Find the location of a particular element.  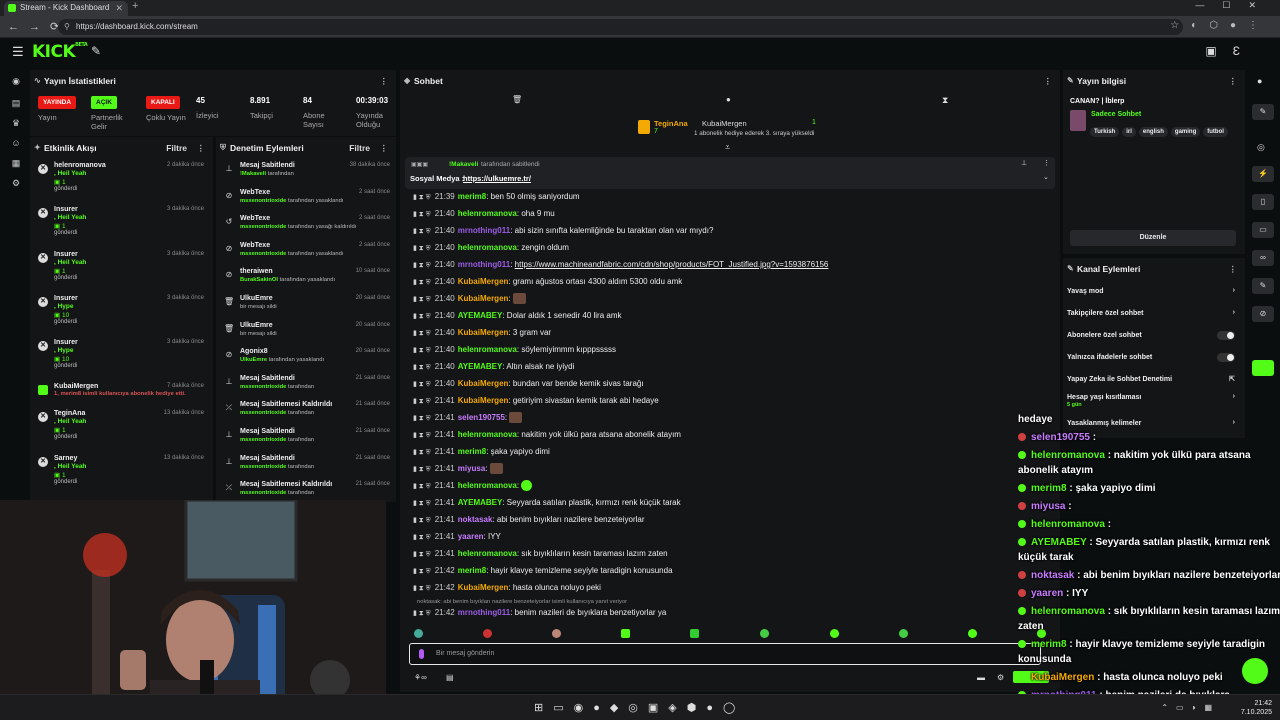

site-info-icon: ⚲ is located at coordinates (67, 27).